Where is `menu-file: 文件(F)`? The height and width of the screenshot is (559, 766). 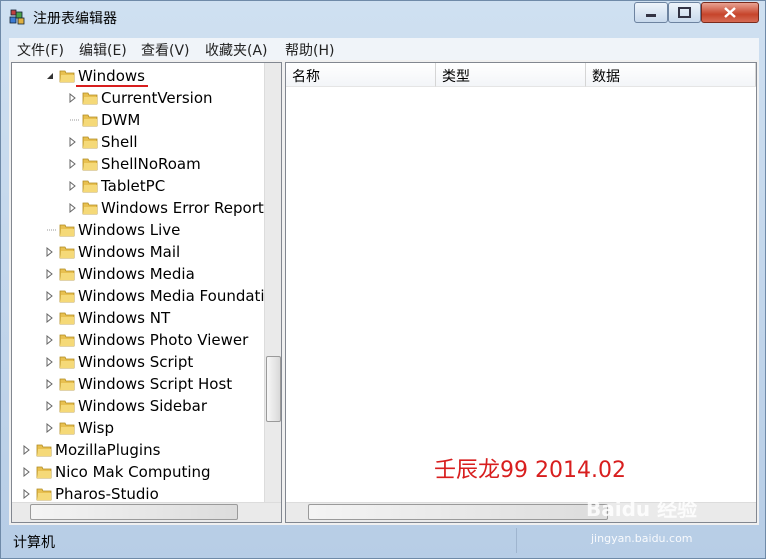
menu-file: 文件(F) is located at coordinates (40, 50).